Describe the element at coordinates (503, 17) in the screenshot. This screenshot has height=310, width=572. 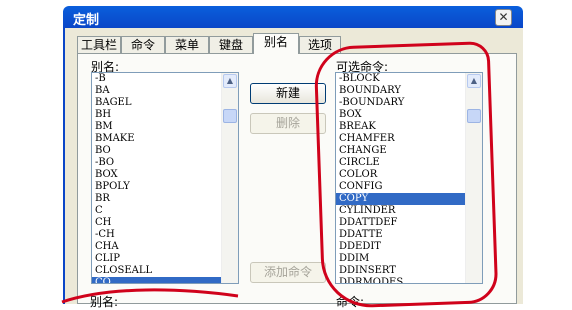
I see `close-button: ✕` at that location.